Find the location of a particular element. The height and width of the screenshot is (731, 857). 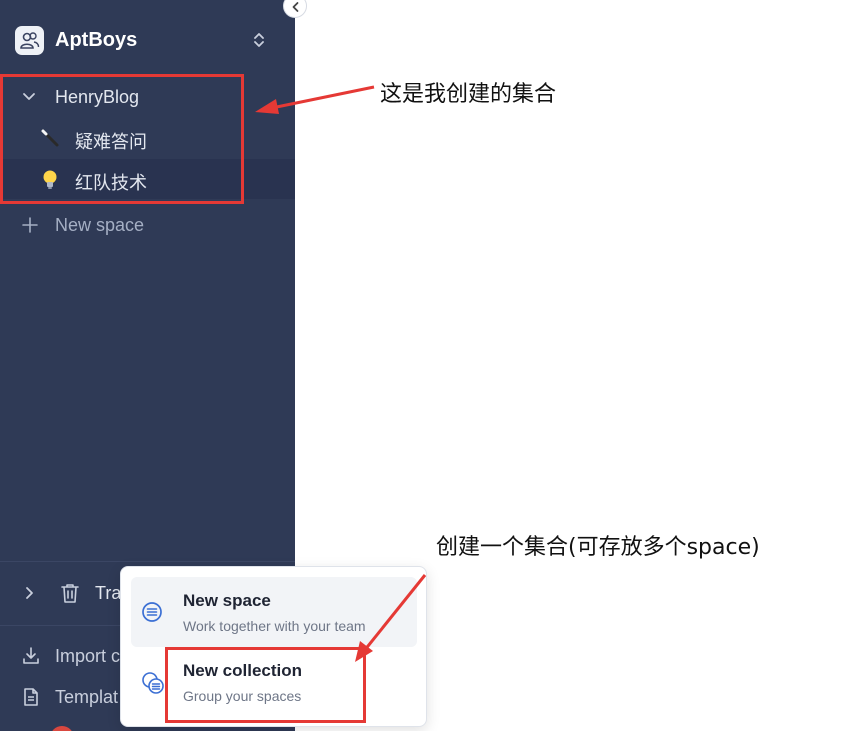

arrow-head is located at coordinates (267, 106).